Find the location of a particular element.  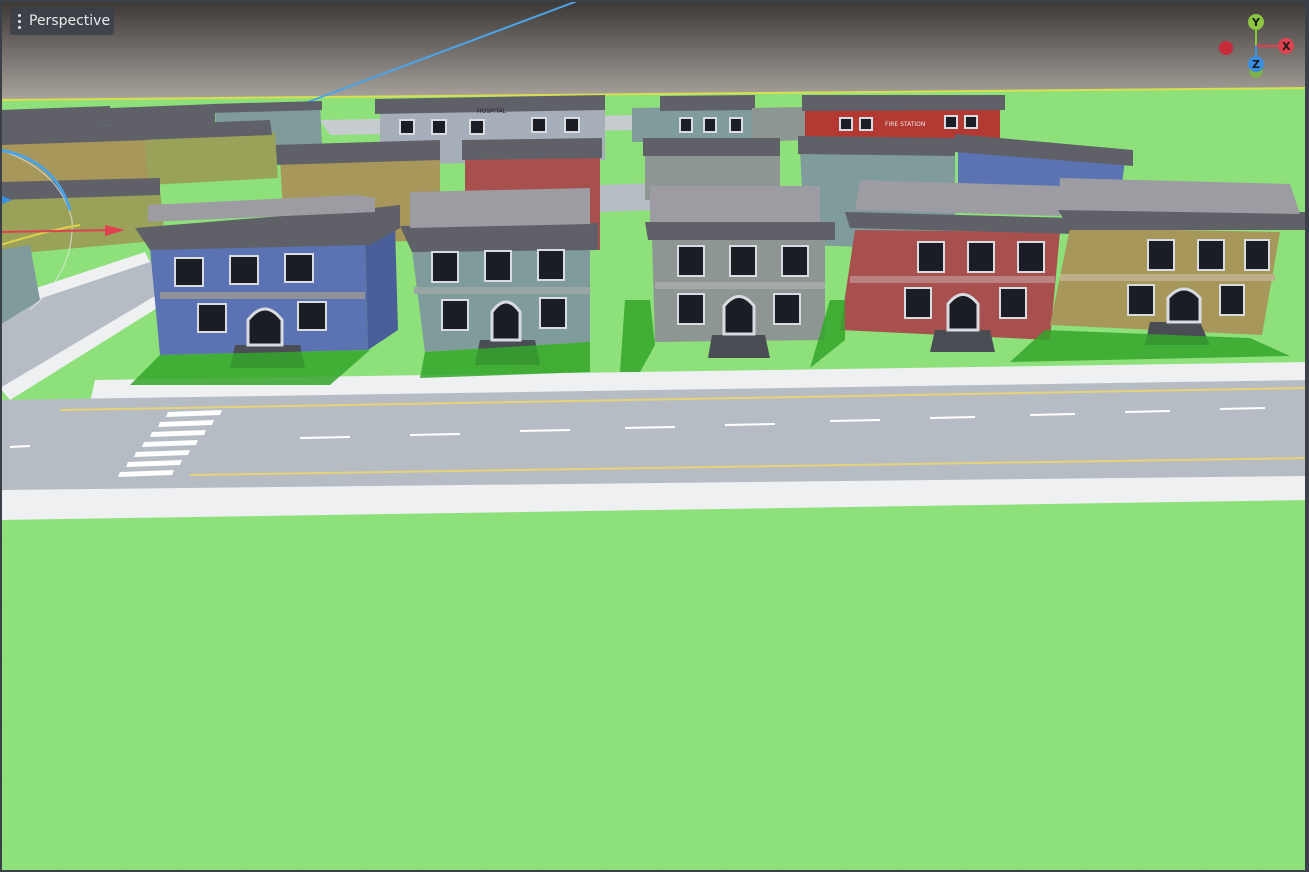

kebab-menu-icon is located at coordinates (19, 21).